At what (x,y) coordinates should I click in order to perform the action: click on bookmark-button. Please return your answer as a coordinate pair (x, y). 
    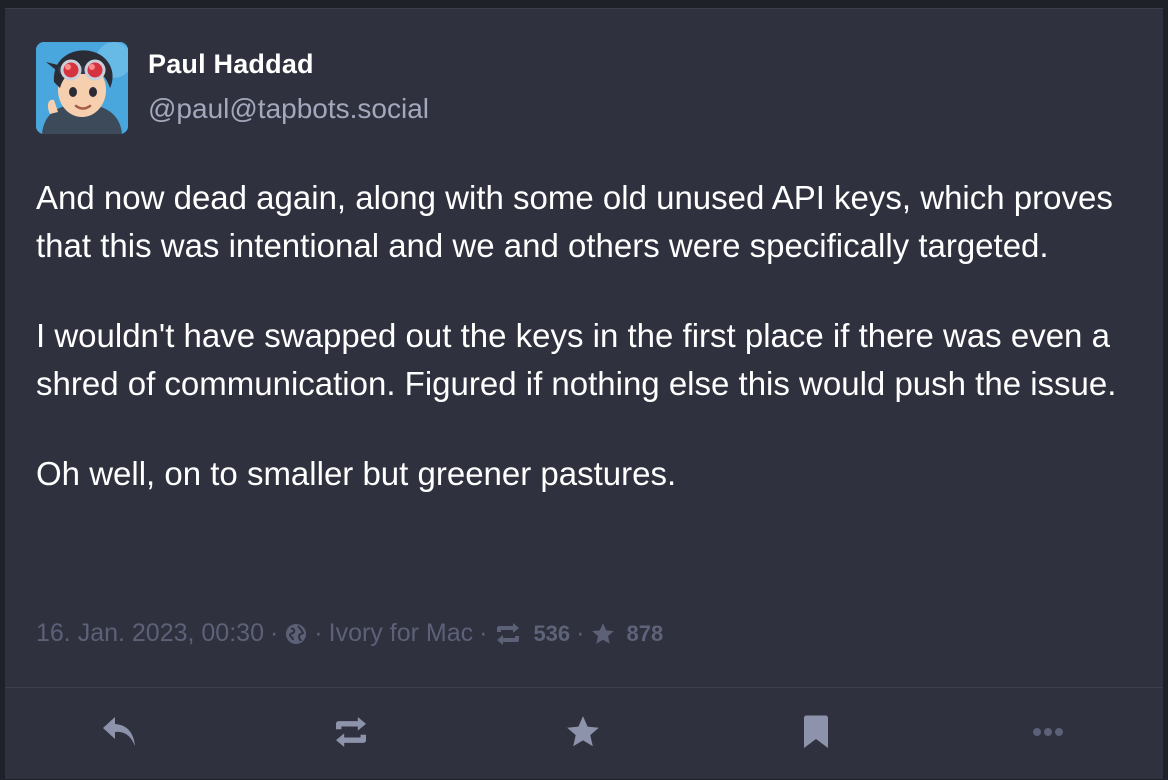
    Looking at the image, I should click on (816, 734).